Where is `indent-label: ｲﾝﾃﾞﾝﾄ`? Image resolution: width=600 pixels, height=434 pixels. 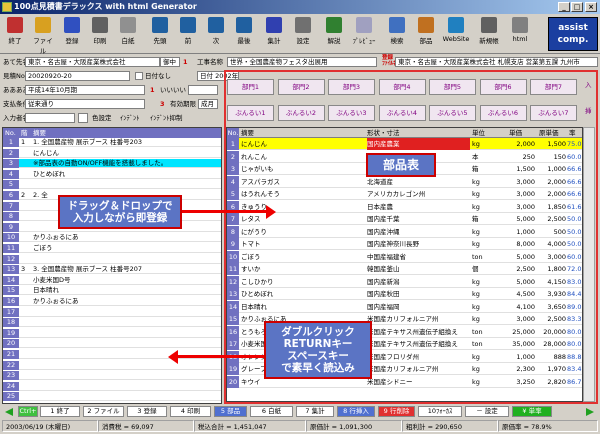 indent-label: ｲﾝﾃﾞﾝﾄ is located at coordinates (130, 118).